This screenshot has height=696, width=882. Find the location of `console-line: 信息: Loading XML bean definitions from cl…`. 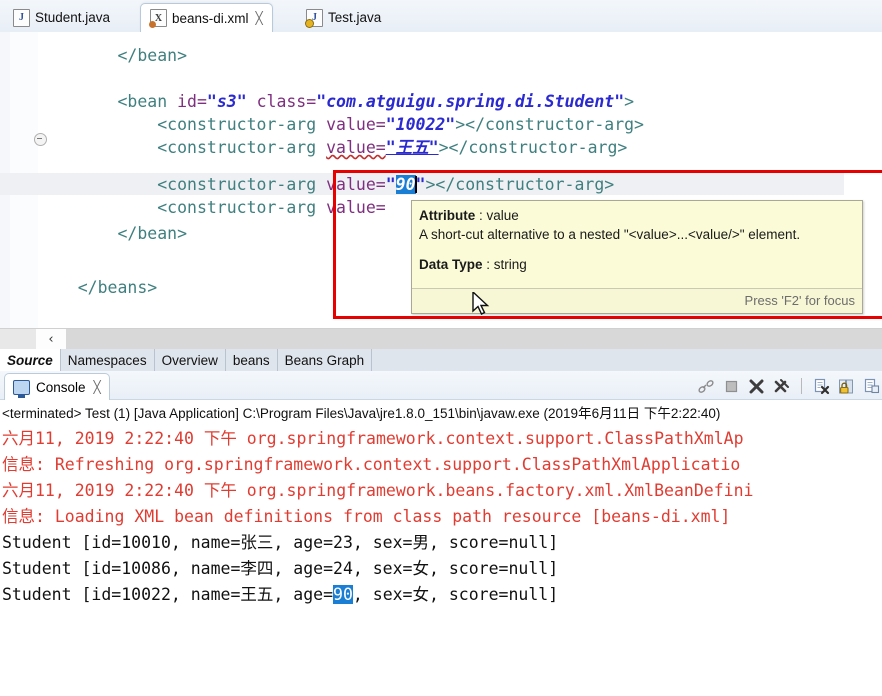

console-line: 信息: Loading XML bean definitions from cl… is located at coordinates (366, 516).